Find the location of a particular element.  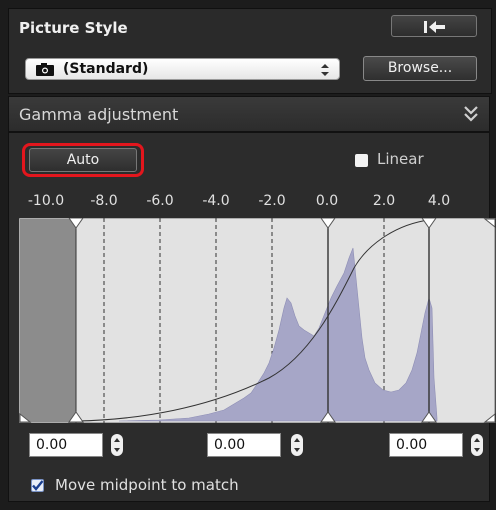

undo-arrow-icon is located at coordinates (434, 27).